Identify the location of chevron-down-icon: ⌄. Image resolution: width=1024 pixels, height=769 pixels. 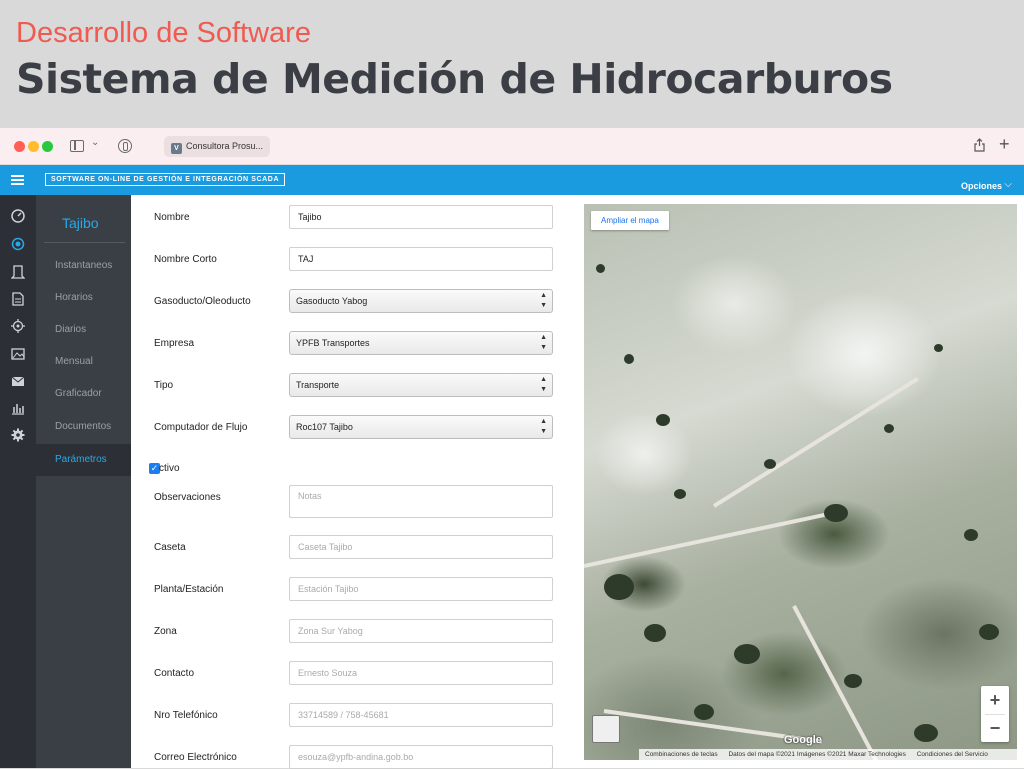
(95, 142).